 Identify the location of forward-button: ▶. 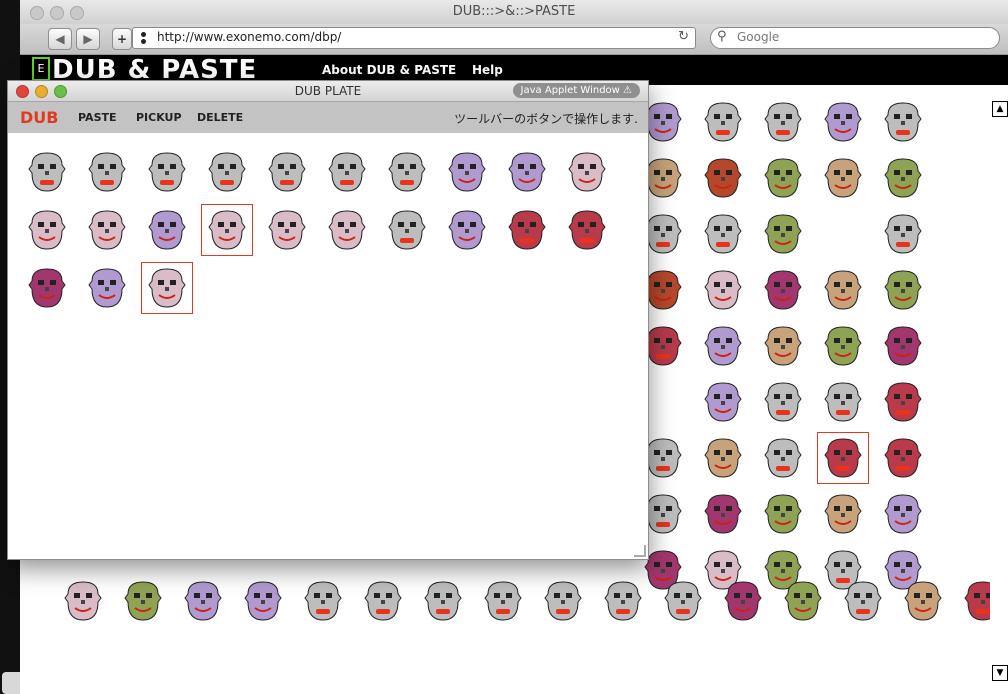
(88, 39).